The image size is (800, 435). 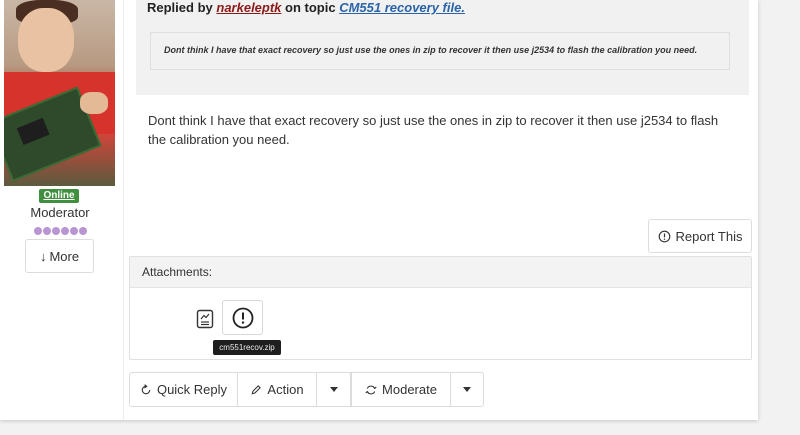 I want to click on attachment-tooltip: cm551recov.zip, so click(x=247, y=347).